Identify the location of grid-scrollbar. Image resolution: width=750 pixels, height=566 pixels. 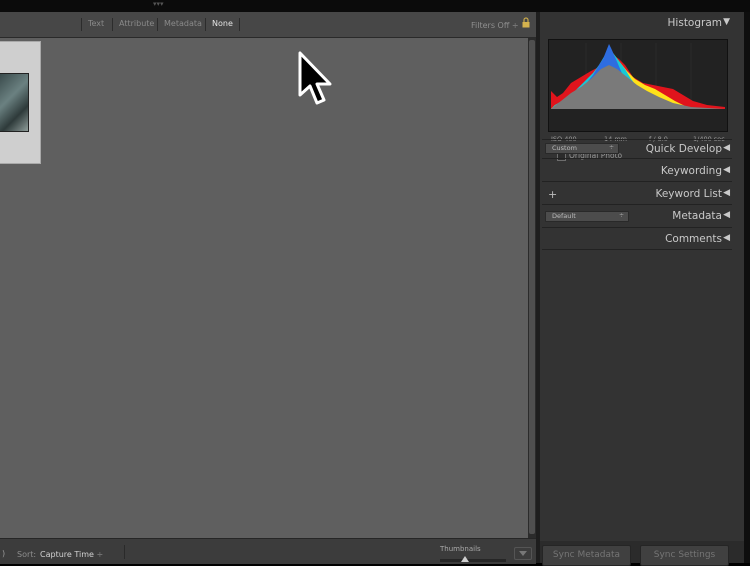
(532, 288).